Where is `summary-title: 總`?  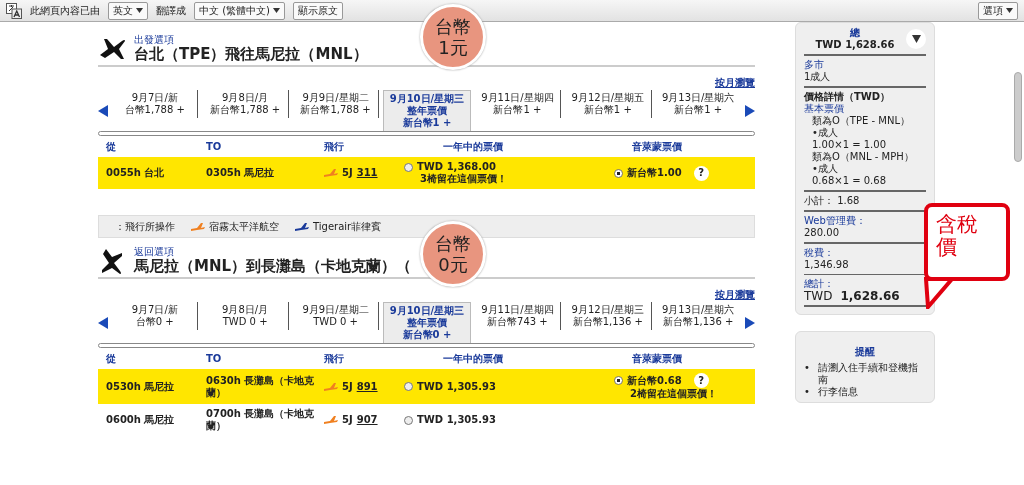 summary-title: 總 is located at coordinates (855, 33).